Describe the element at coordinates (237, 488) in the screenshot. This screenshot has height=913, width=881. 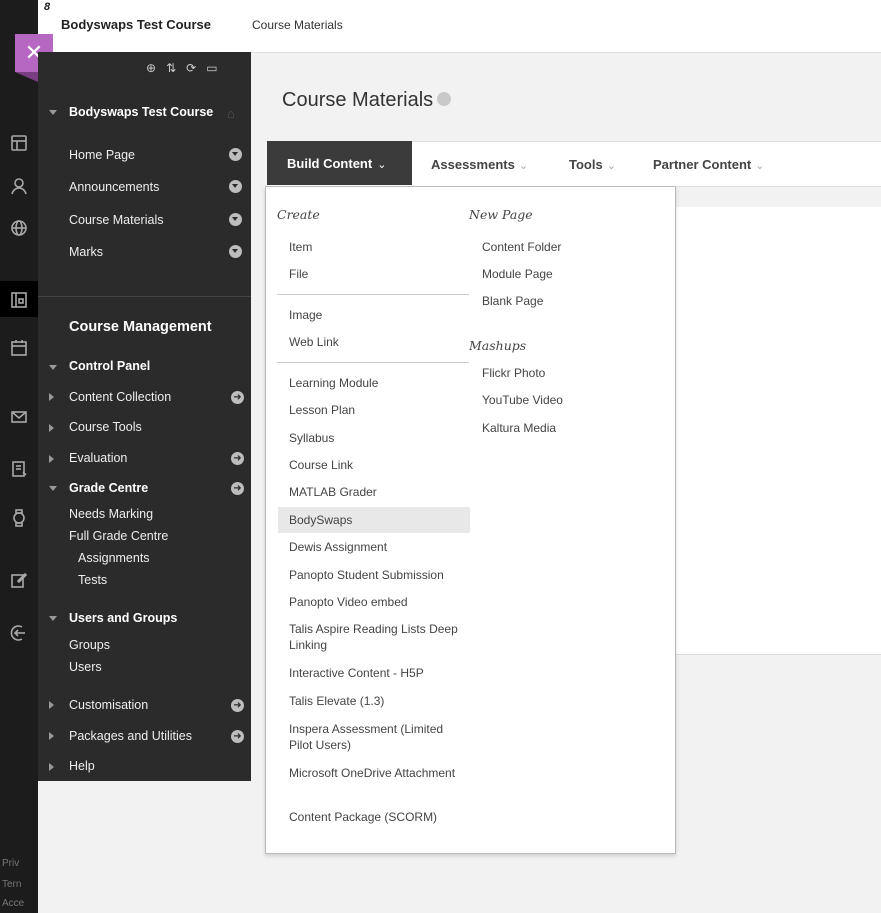
I see `grade-centre-arrow-icon: ➜` at that location.